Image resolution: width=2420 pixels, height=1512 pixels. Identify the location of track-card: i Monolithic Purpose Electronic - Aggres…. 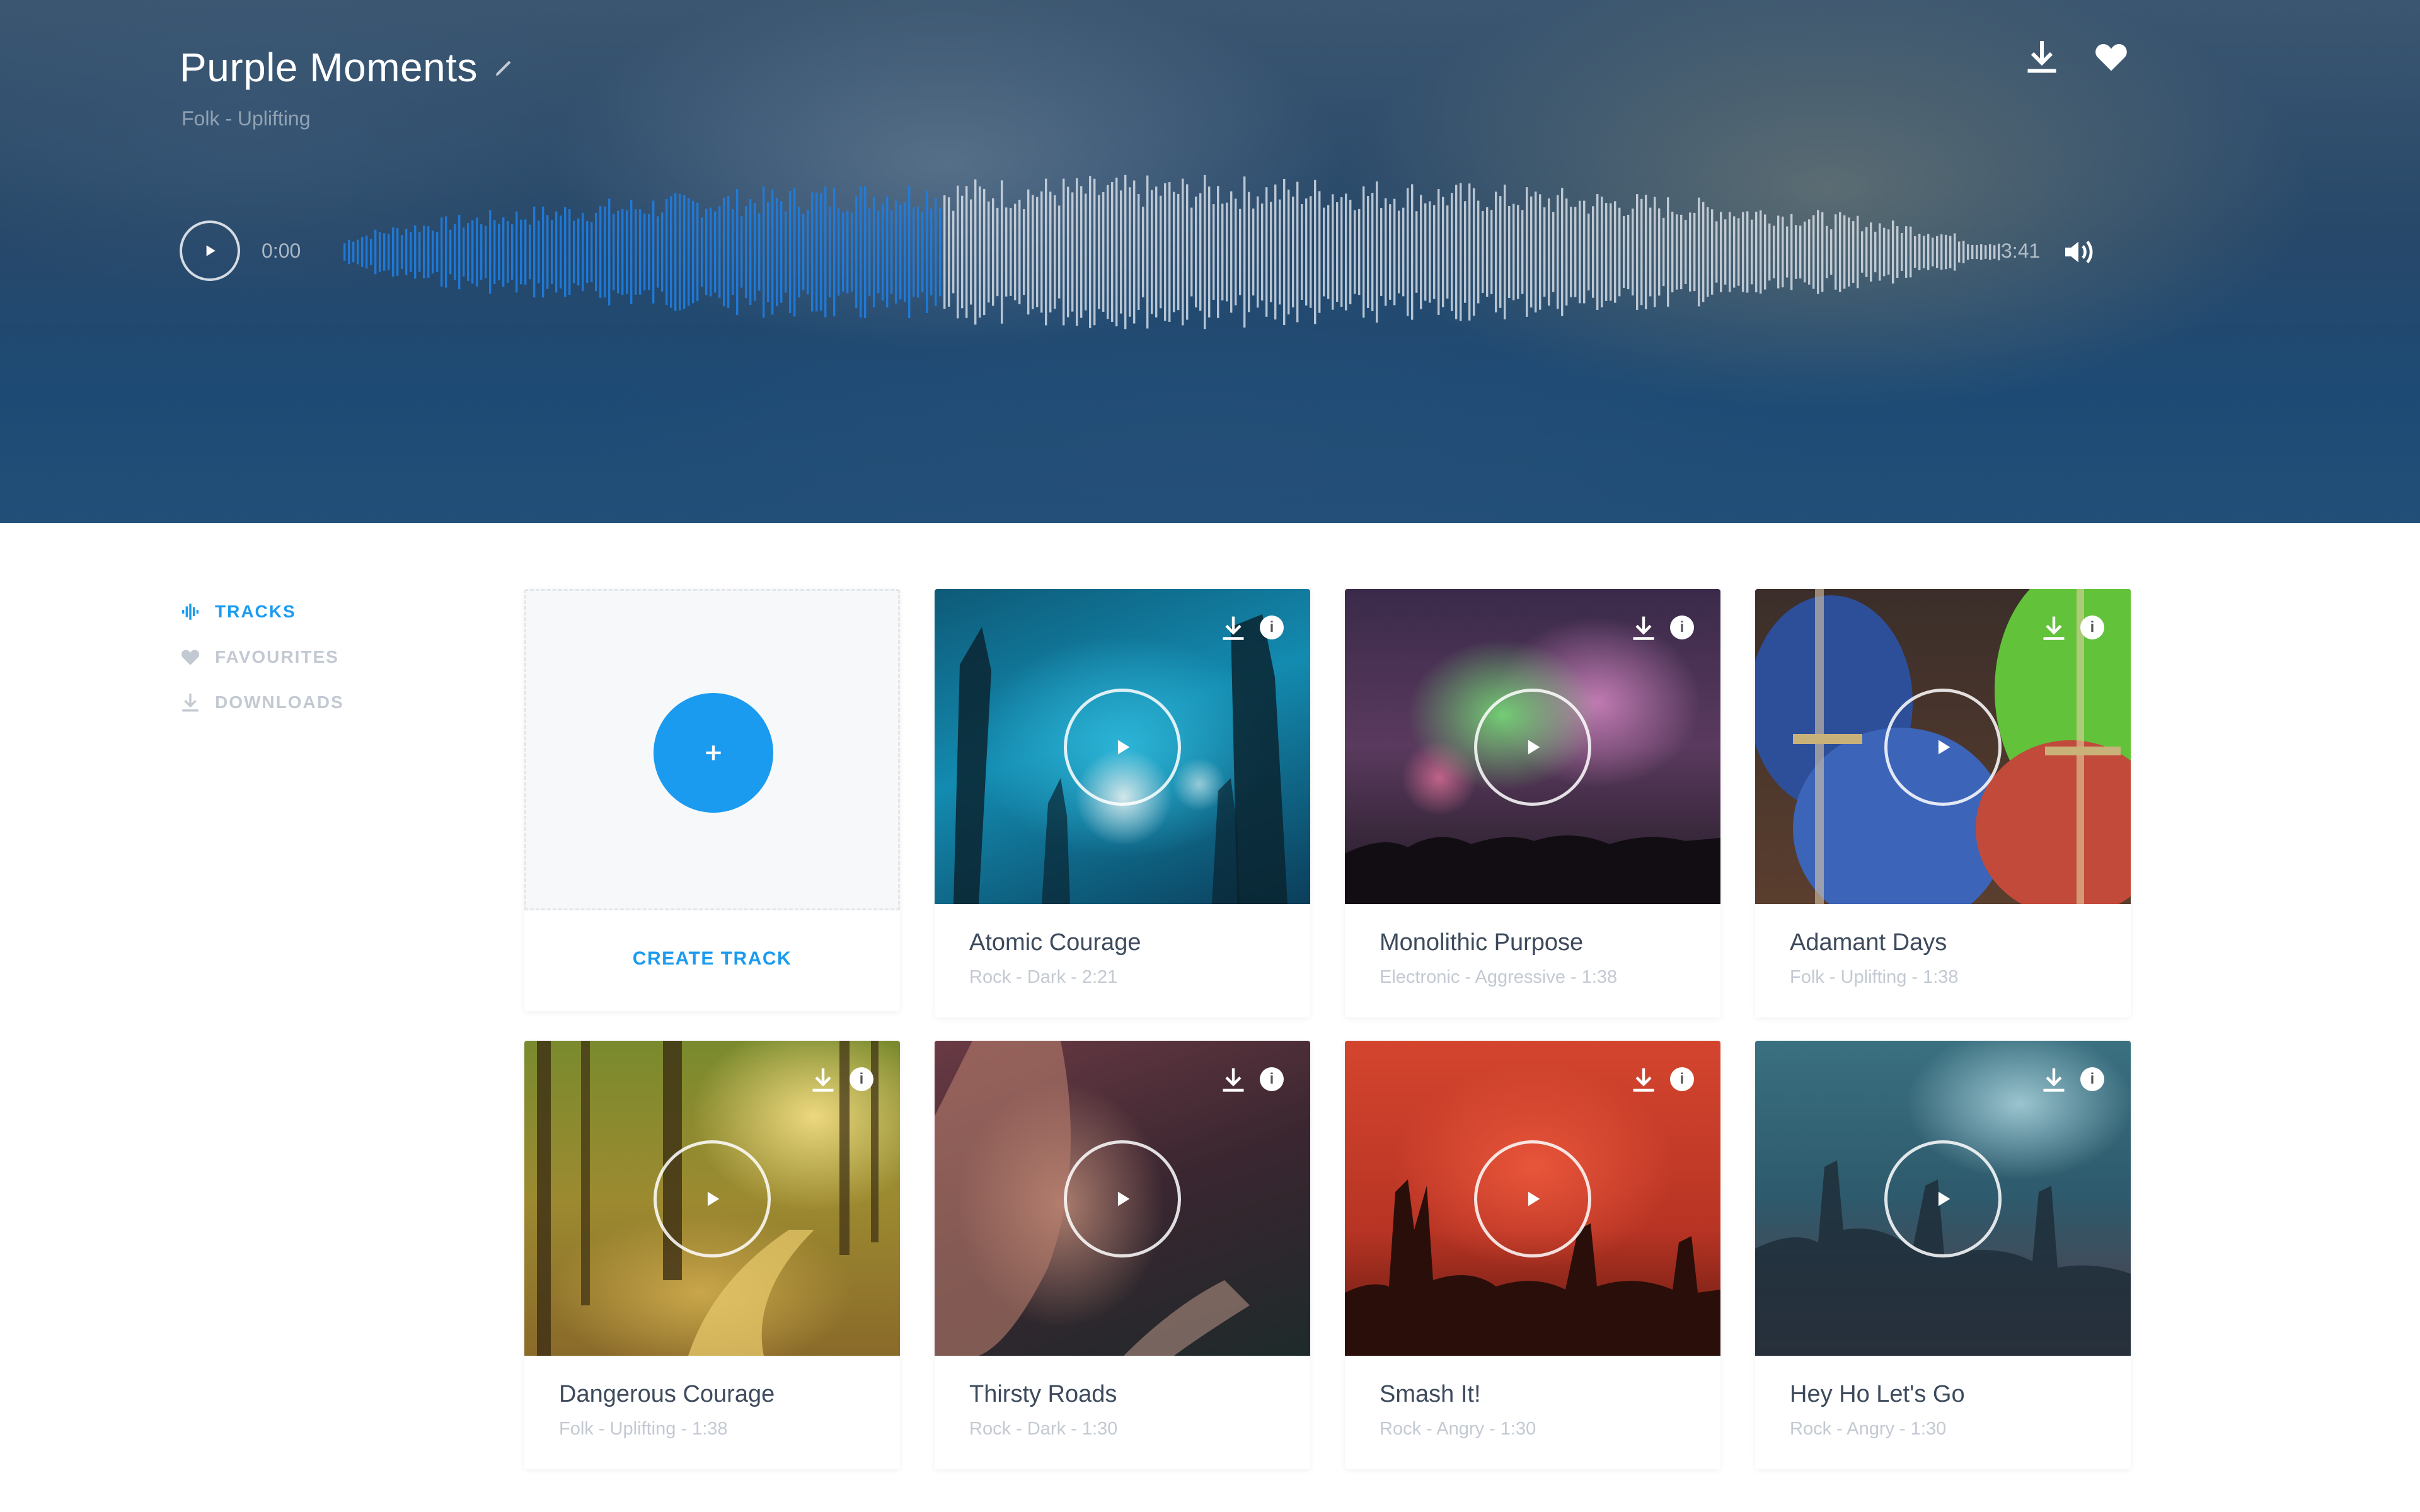
(1532, 803).